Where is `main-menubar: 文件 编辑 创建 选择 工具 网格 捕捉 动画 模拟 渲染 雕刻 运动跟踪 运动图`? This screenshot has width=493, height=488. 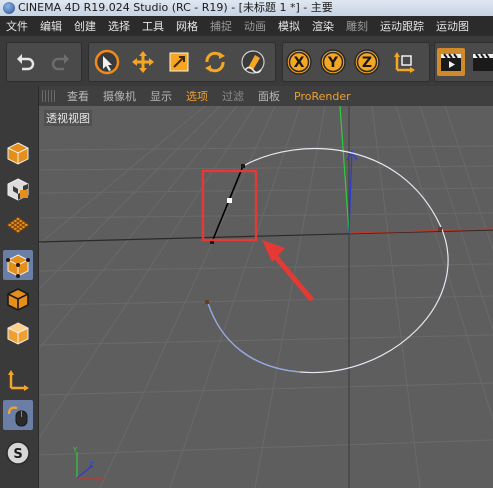
main-menubar: 文件 编辑 创建 选择 工具 网格 捕捉 动画 模拟 渲染 雕刻 运动跟踪 运动图 is located at coordinates (246, 26).